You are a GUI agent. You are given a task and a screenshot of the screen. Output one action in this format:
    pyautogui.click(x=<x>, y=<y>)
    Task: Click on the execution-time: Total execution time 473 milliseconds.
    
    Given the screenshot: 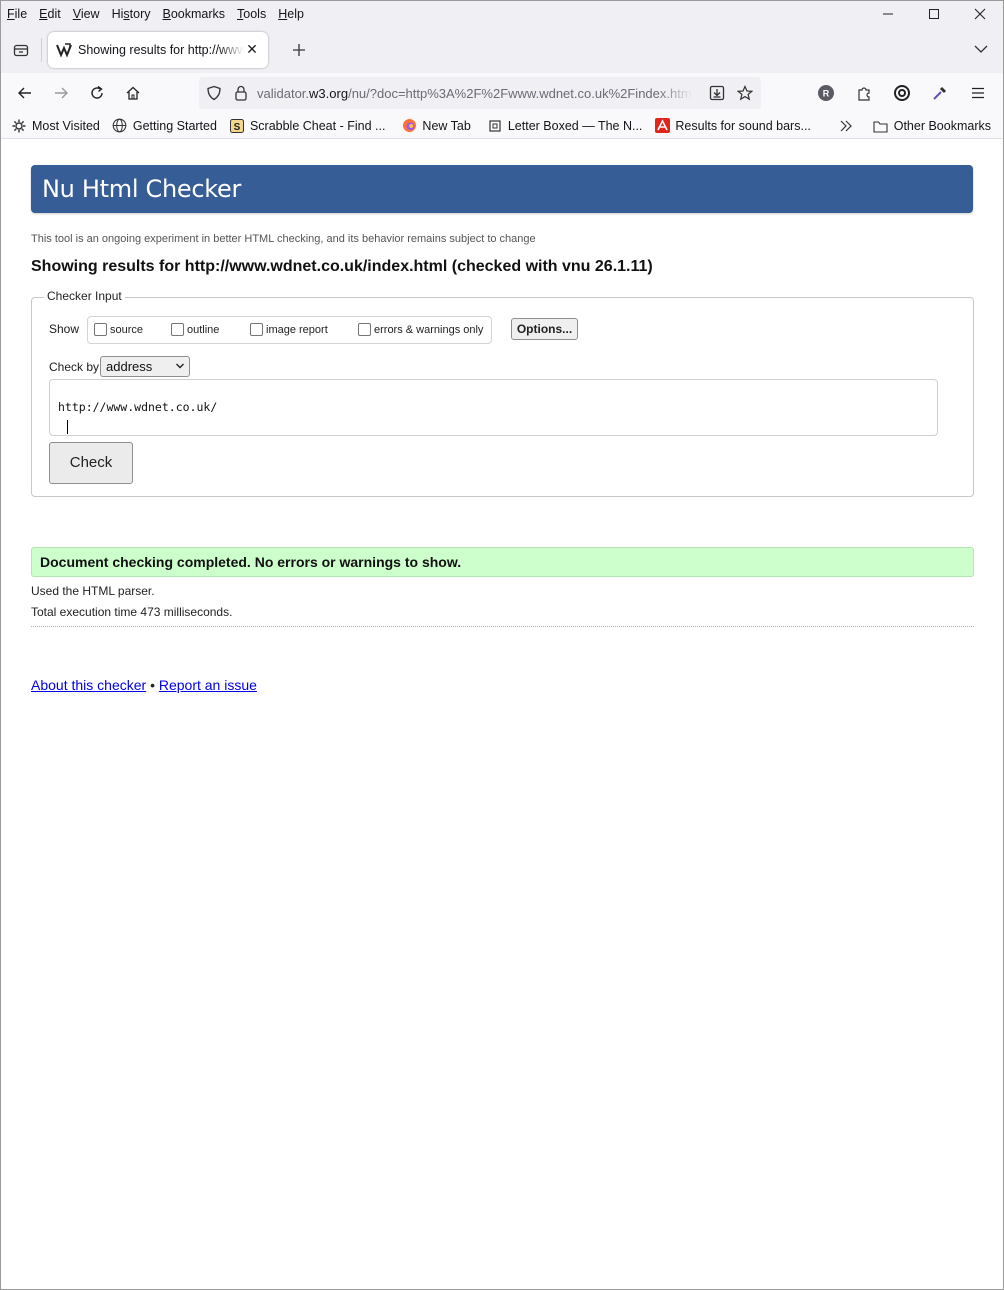 What is the action you would take?
    pyautogui.click(x=132, y=612)
    